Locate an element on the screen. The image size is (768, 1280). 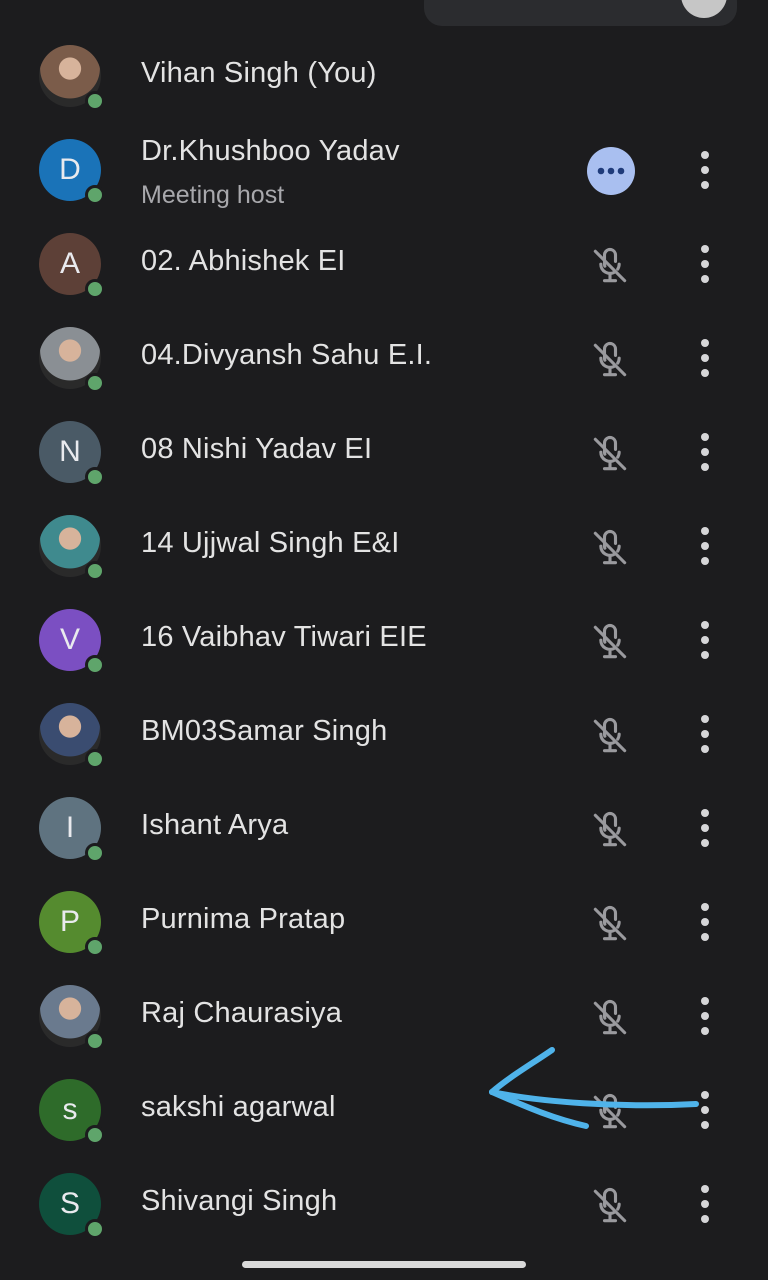
participant-row: V 16 Vaibhav Tiwari EIE is located at coordinates (384, 640).